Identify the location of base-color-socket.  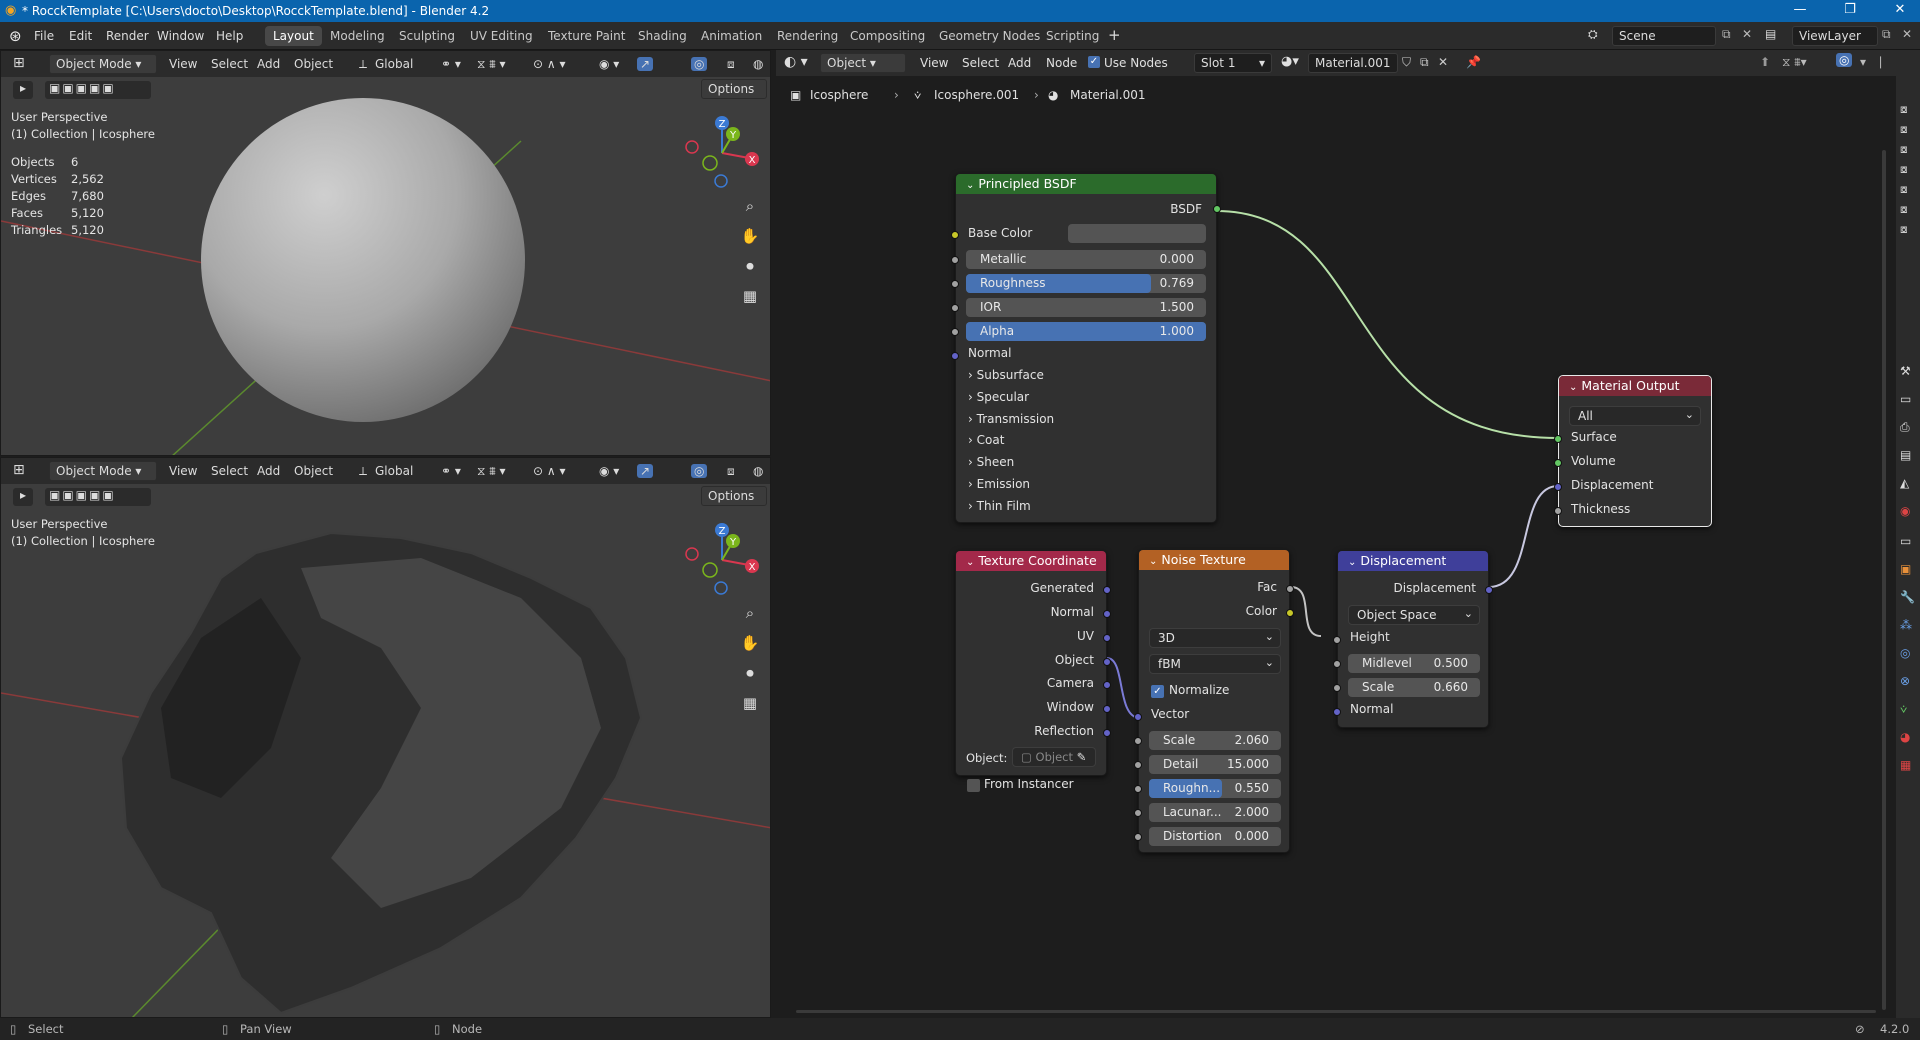
(955, 235).